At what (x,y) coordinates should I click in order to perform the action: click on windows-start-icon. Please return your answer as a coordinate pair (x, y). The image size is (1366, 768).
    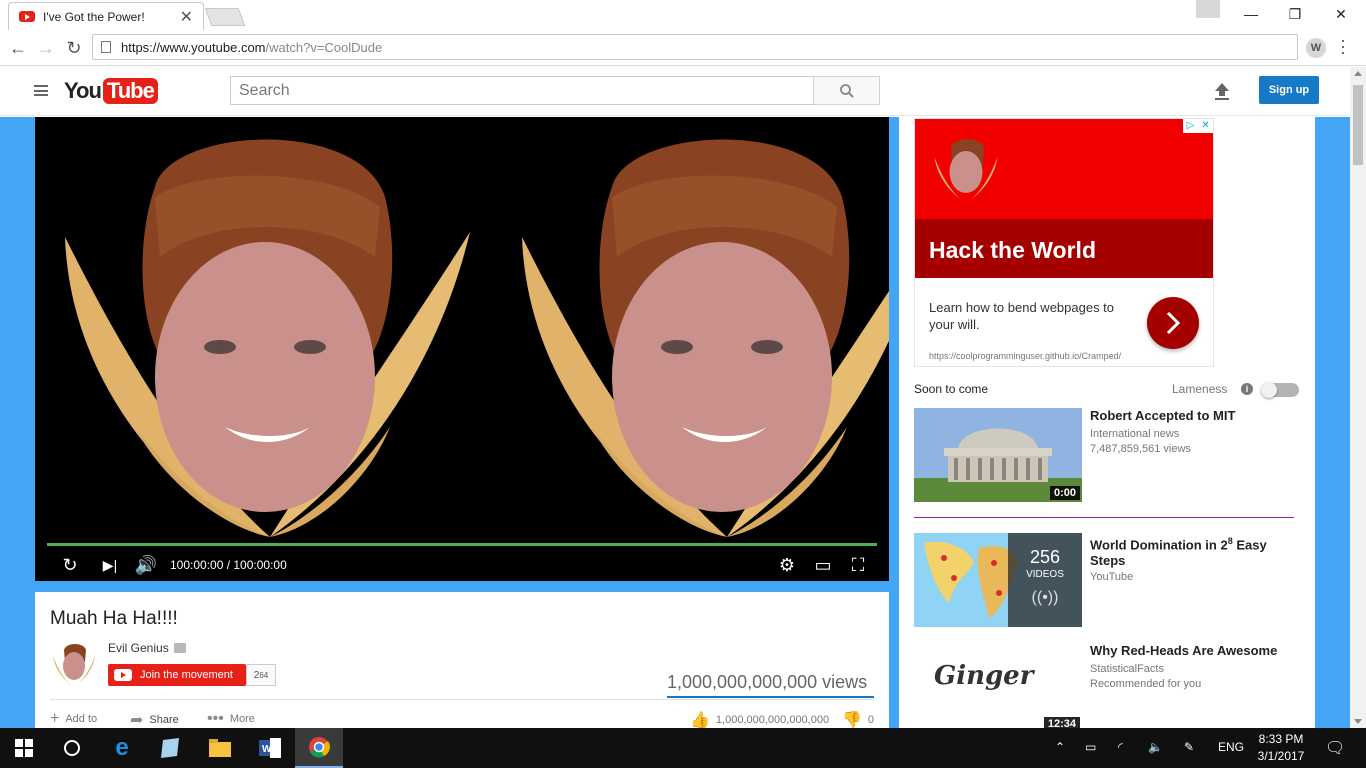
    Looking at the image, I should click on (24, 748).